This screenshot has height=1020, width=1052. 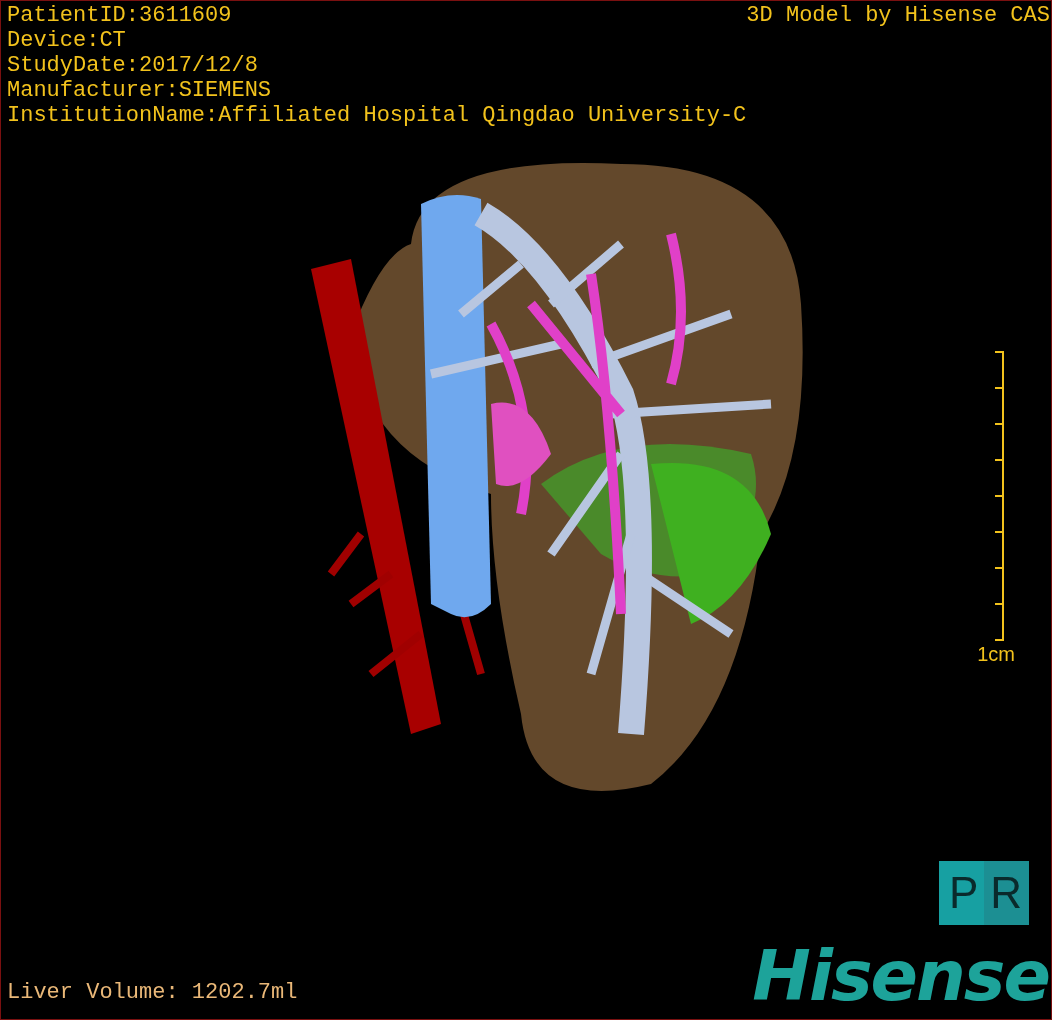 What do you see at coordinates (139, 90) in the screenshot?
I see `info-text: Manufacturer:SIEMENS` at bounding box center [139, 90].